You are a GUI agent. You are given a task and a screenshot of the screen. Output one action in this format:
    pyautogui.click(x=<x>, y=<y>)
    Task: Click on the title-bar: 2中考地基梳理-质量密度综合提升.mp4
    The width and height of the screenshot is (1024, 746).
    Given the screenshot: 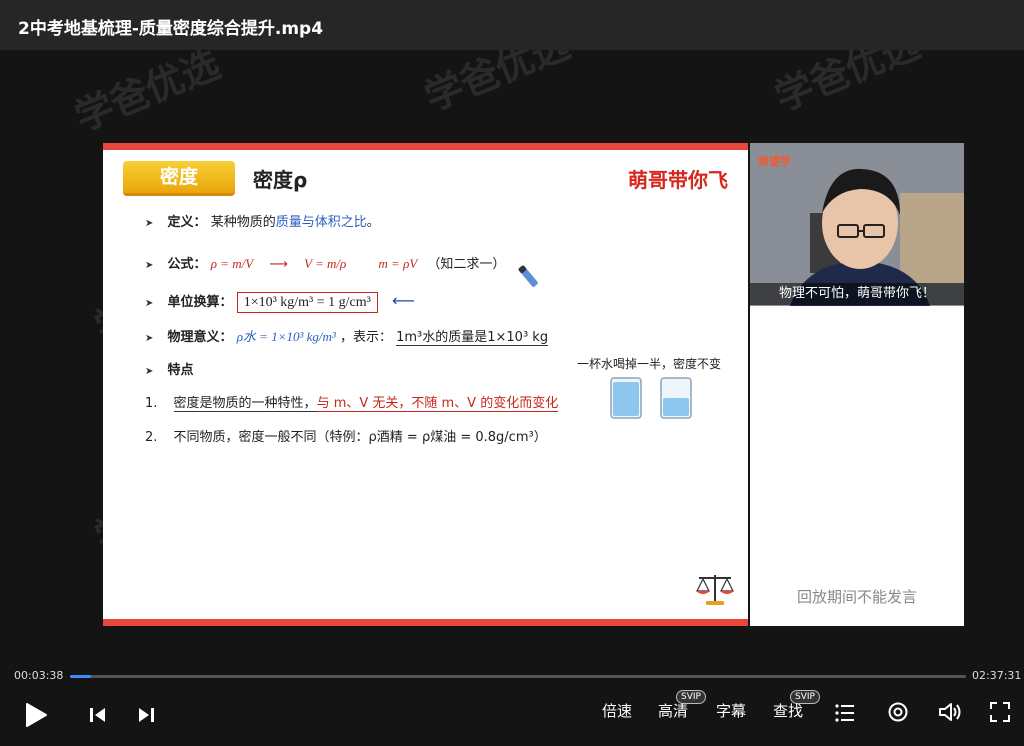 What is the action you would take?
    pyautogui.click(x=512, y=25)
    